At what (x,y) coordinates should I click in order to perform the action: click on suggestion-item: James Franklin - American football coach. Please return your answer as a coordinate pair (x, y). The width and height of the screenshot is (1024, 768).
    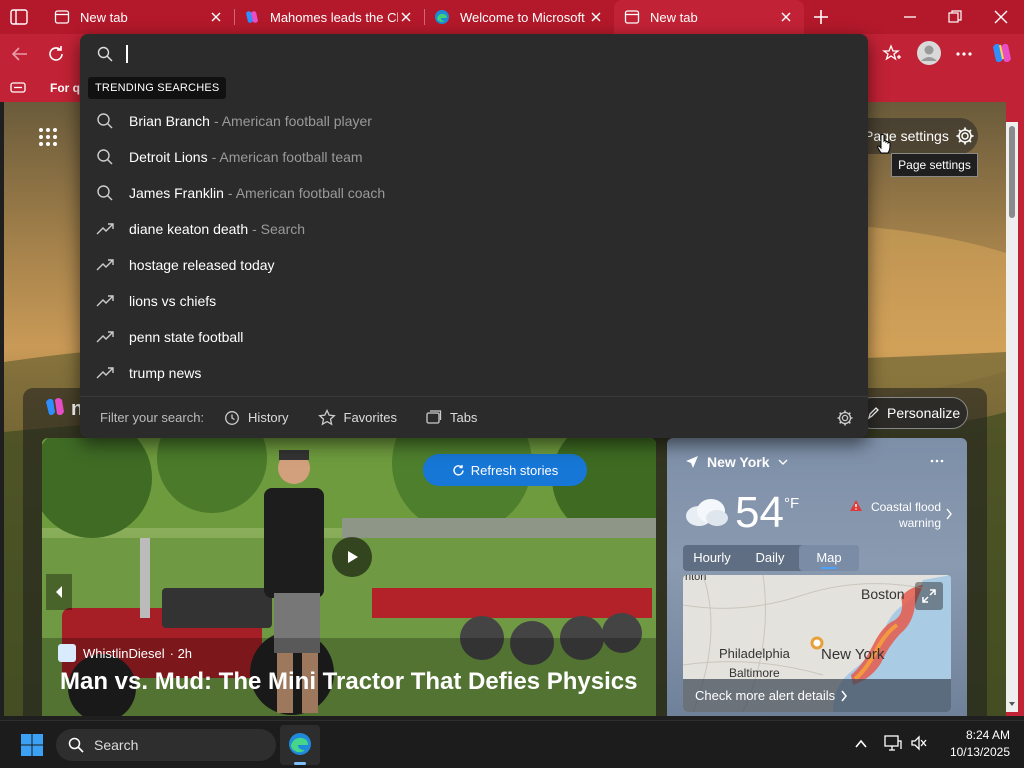
    Looking at the image, I should click on (474, 193).